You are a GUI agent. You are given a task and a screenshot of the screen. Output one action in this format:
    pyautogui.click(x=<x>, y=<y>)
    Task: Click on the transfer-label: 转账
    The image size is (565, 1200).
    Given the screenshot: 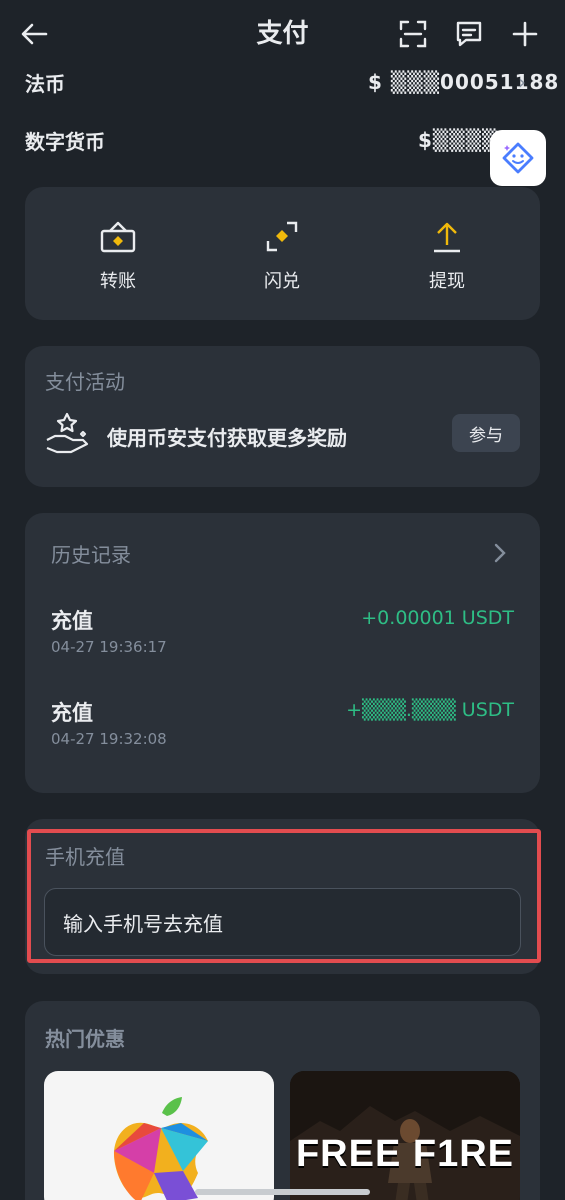 What is the action you would take?
    pyautogui.click(x=118, y=281)
    